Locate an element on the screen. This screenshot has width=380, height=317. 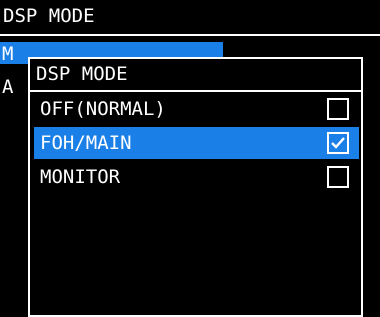
title-divider is located at coordinates (190, 35).